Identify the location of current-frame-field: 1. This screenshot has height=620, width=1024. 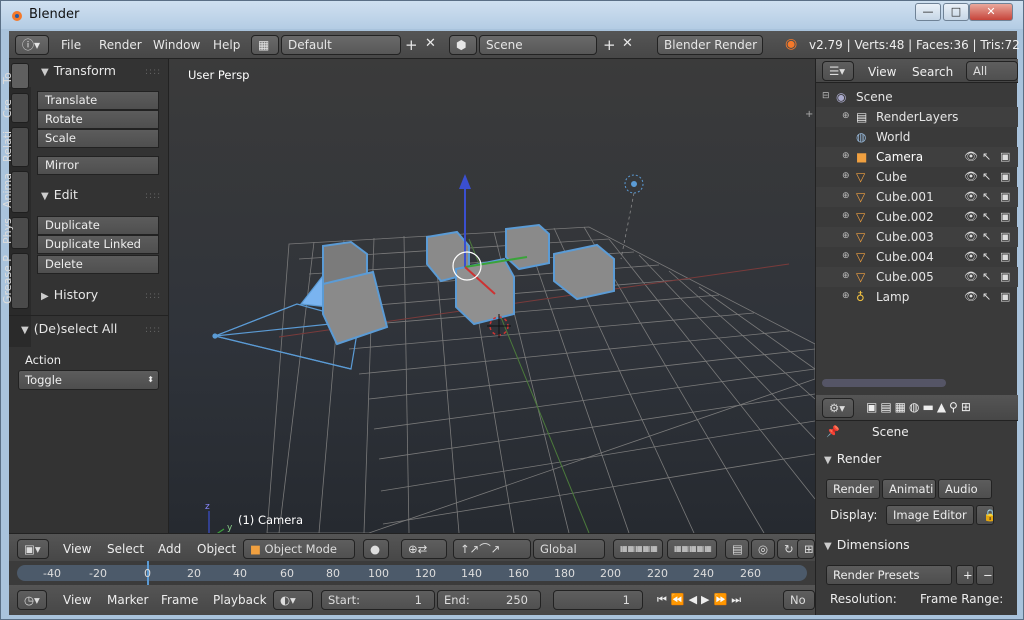
(598, 600).